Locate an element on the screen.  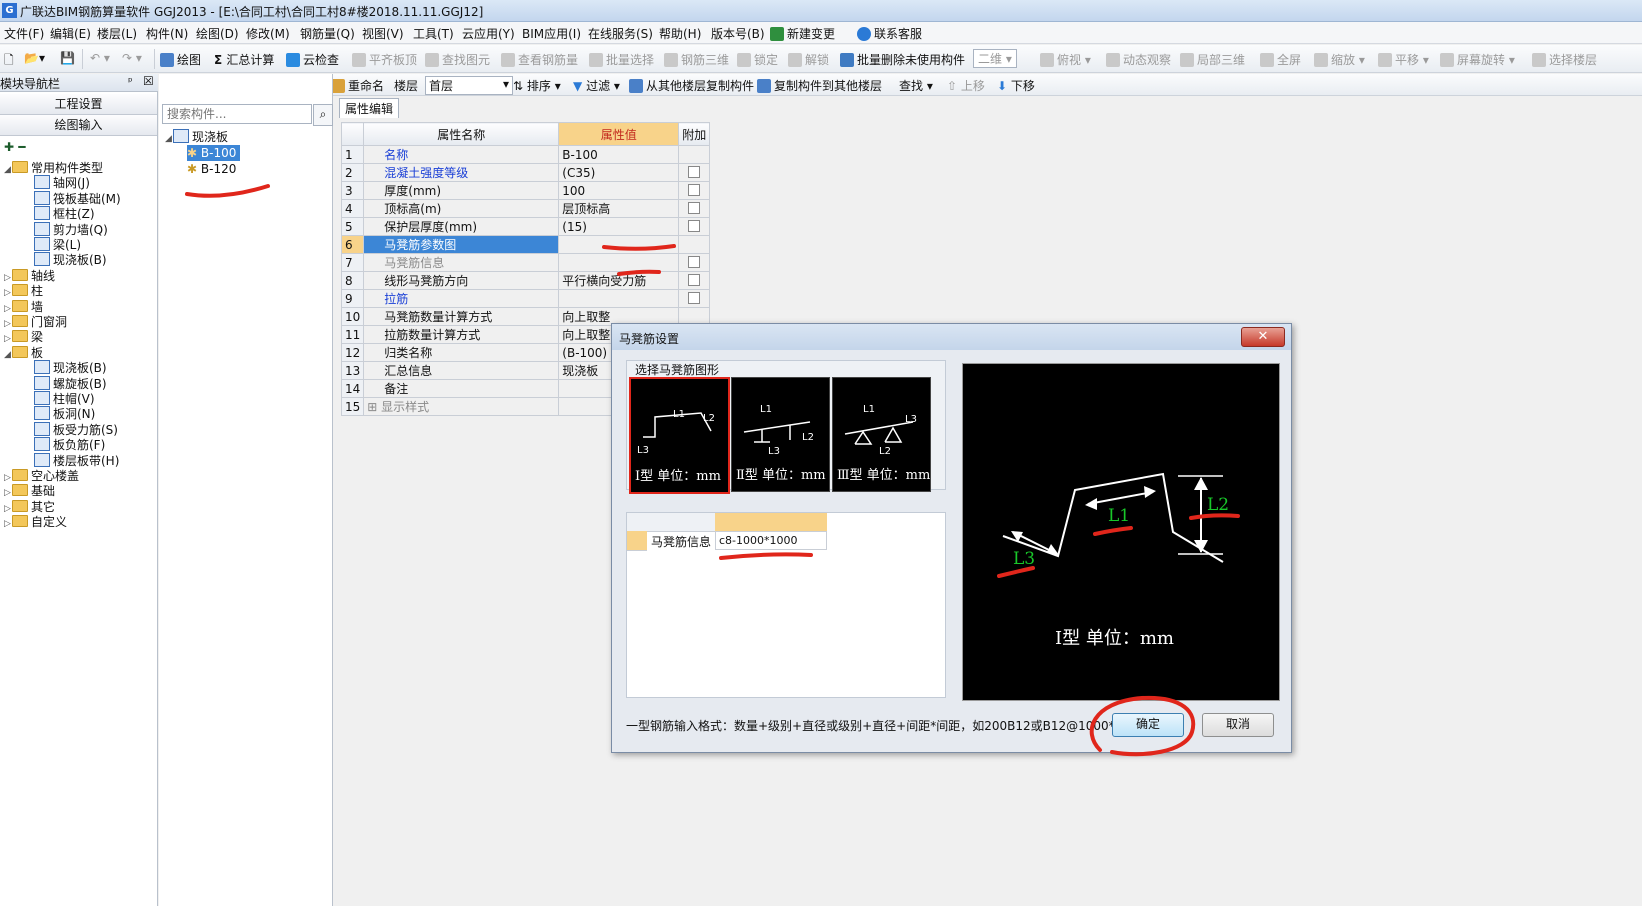
fullscreen-button: 全屏 is located at coordinates (1280, 59).